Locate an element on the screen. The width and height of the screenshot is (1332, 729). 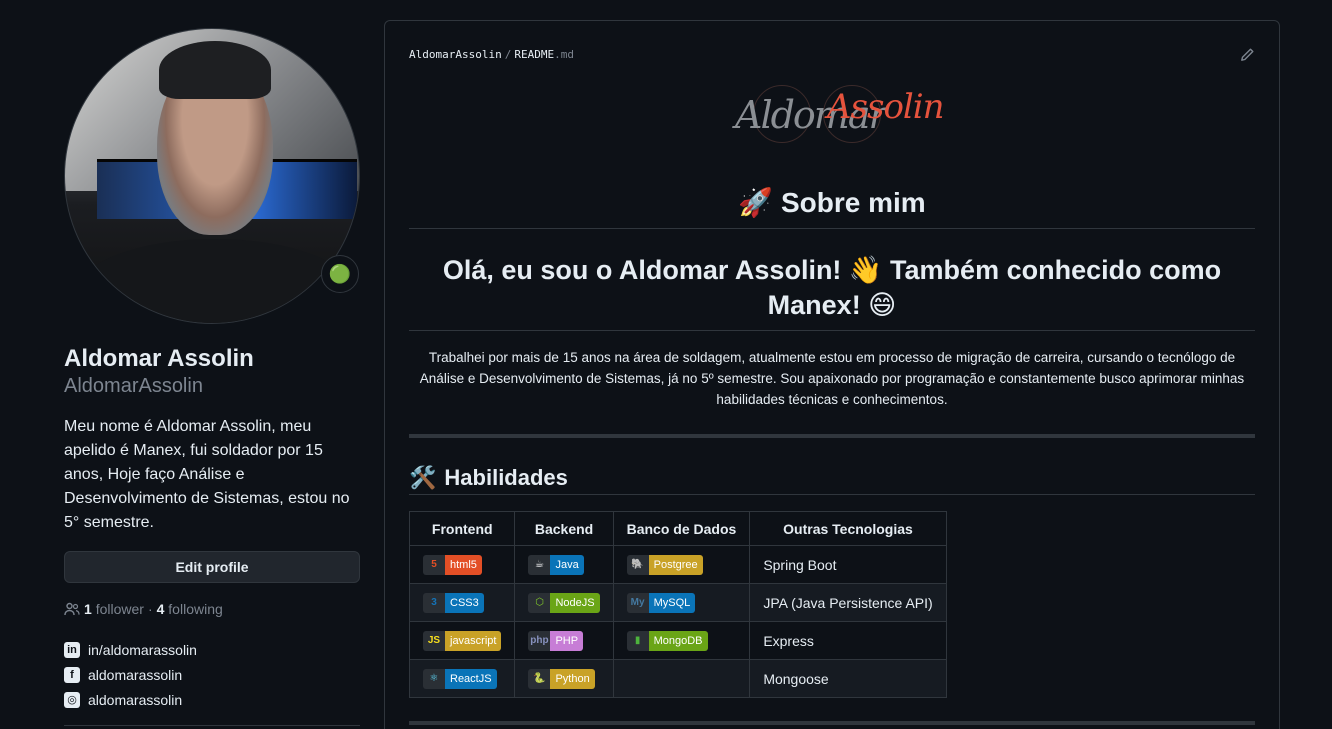
followers-link: 1 follower is located at coordinates (114, 609).